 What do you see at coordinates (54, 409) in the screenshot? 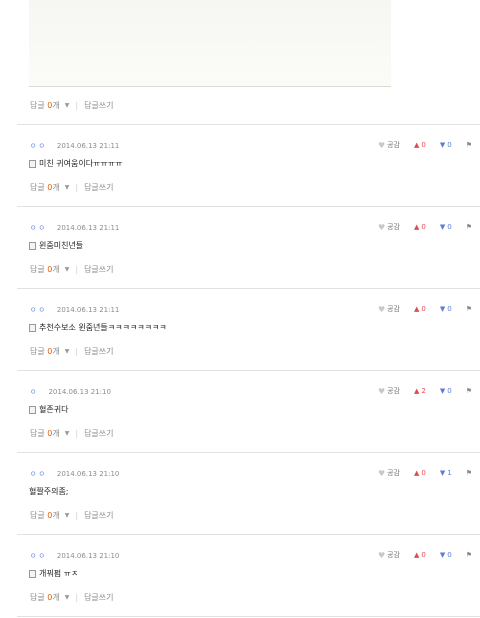
I see `comment-text: 혈존귀다` at bounding box center [54, 409].